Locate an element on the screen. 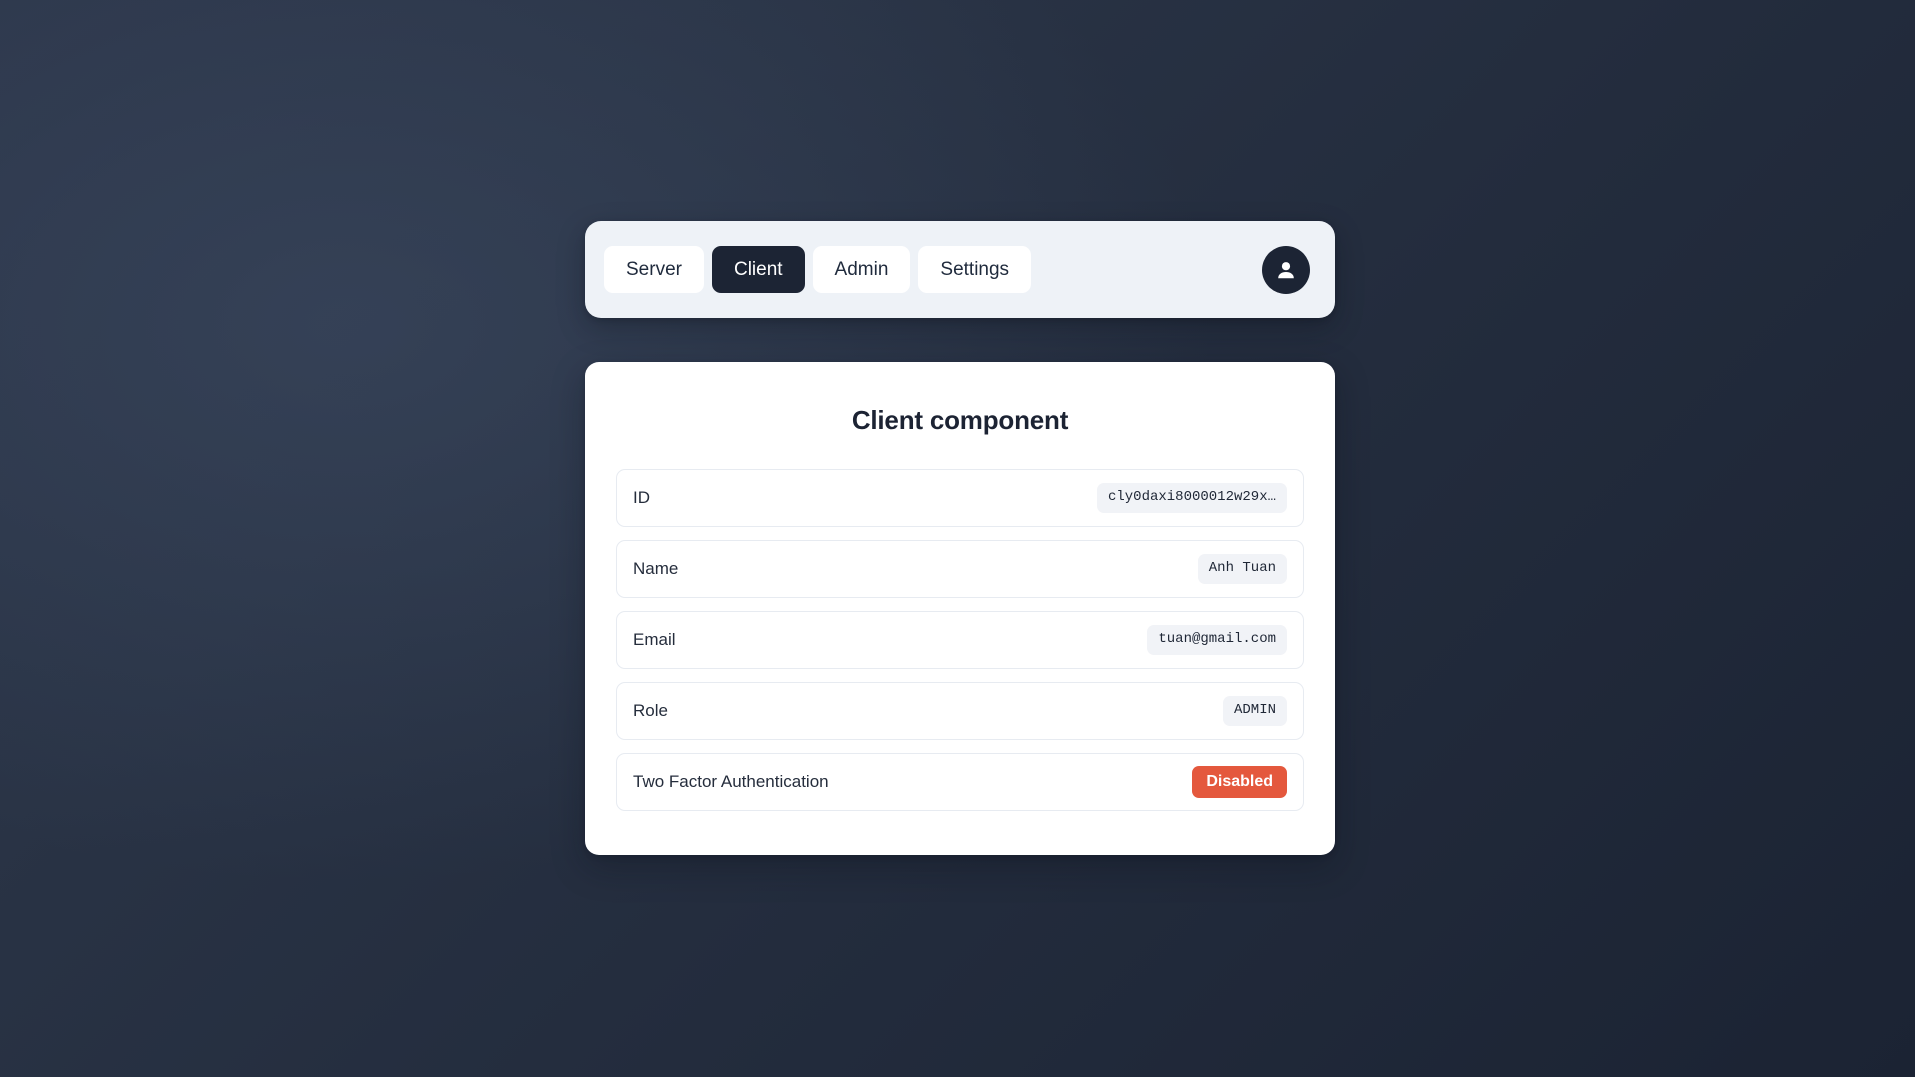  nav-tab-admin: Admin is located at coordinates (861, 269).